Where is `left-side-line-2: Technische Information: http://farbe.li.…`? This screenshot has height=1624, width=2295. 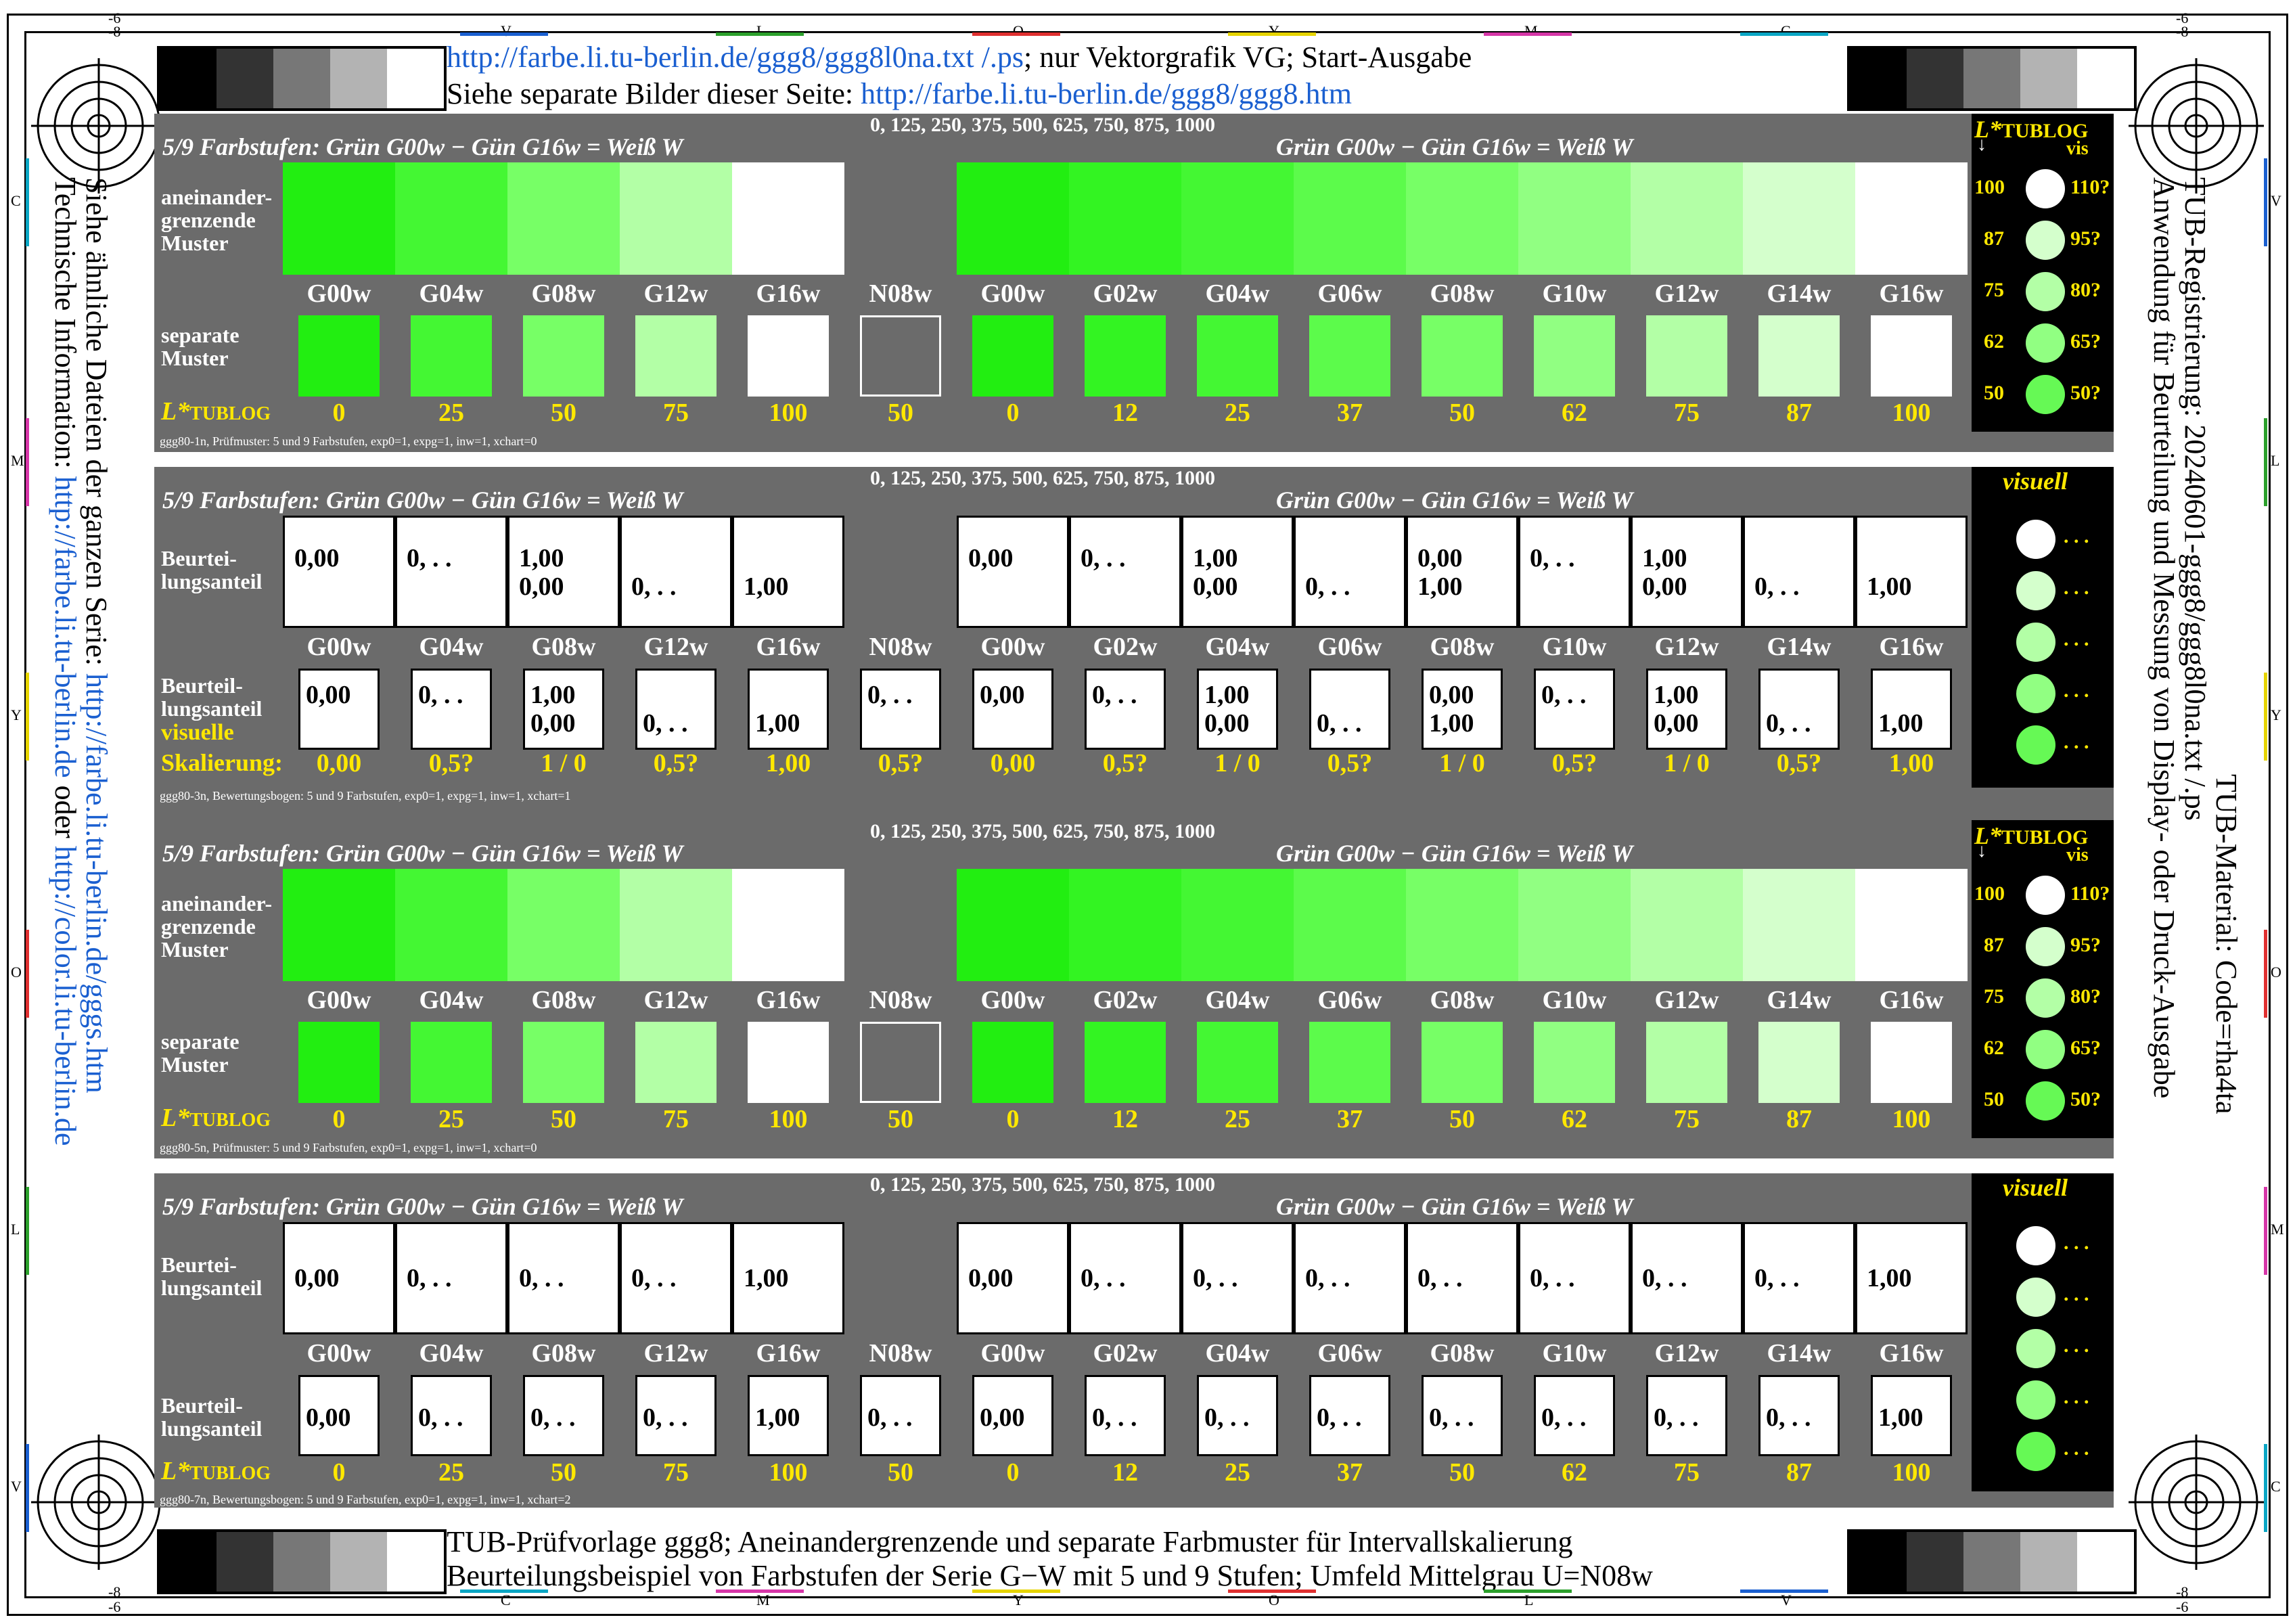
left-side-line-2: Technische Information: http://farbe.li.… is located at coordinates (66, 661).